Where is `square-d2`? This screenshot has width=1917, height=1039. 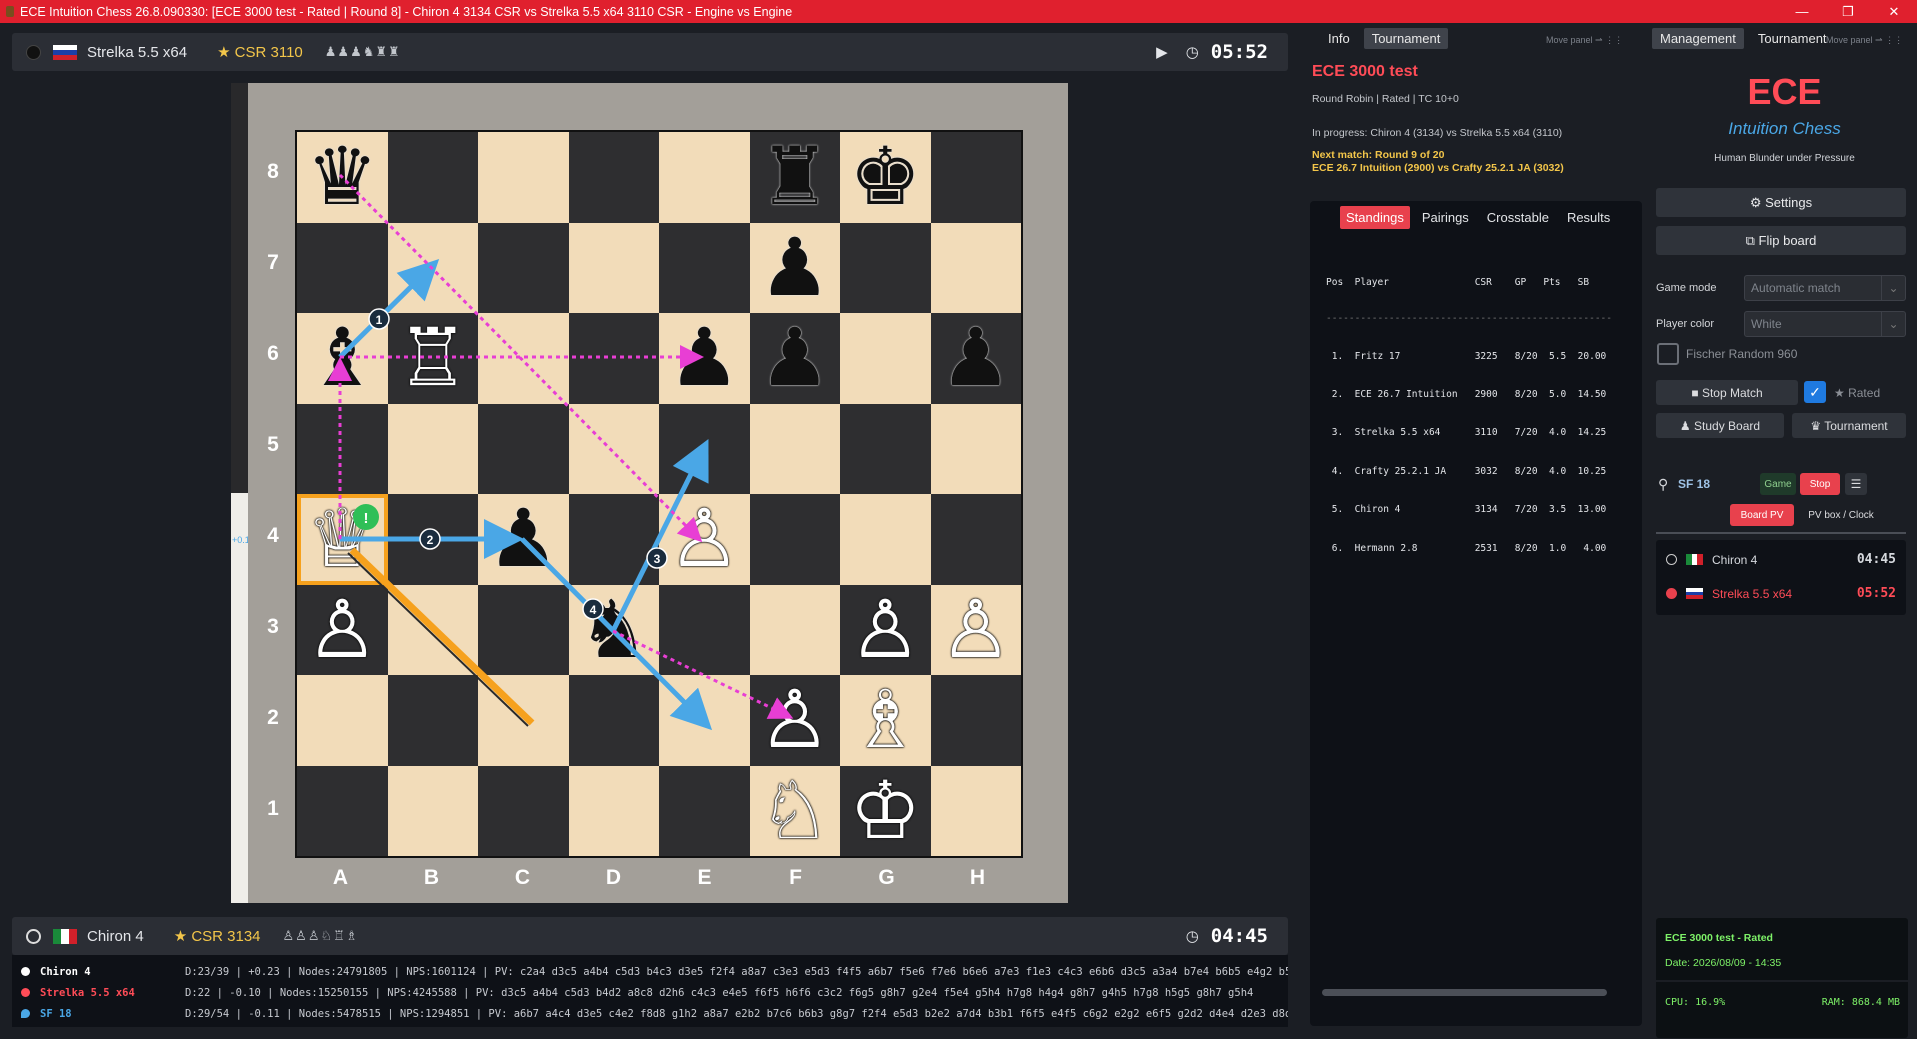 square-d2 is located at coordinates (613, 720).